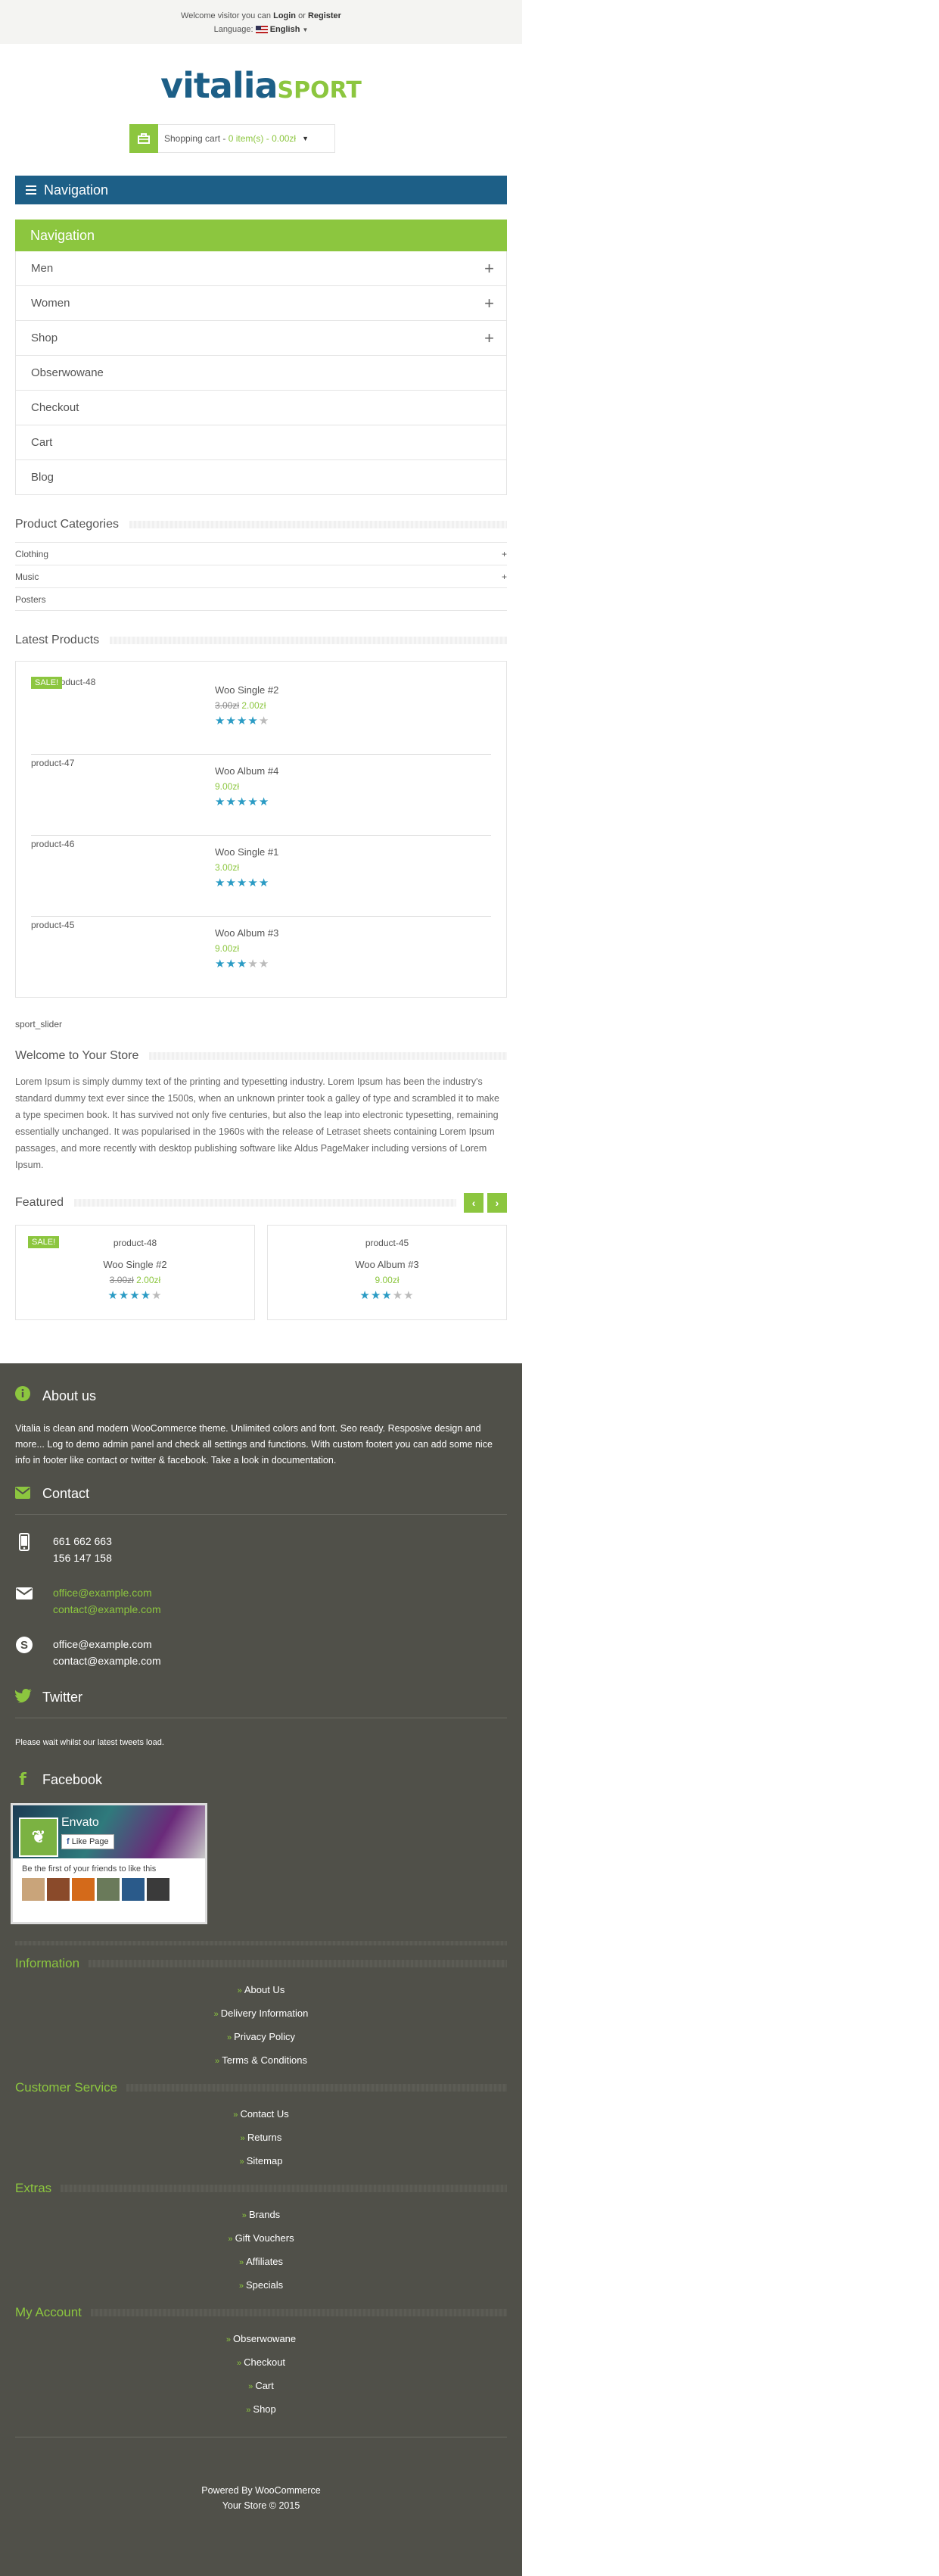 Image resolution: width=939 pixels, height=2576 pixels. What do you see at coordinates (87, 1841) in the screenshot?
I see `like-page-button: f Like Page` at bounding box center [87, 1841].